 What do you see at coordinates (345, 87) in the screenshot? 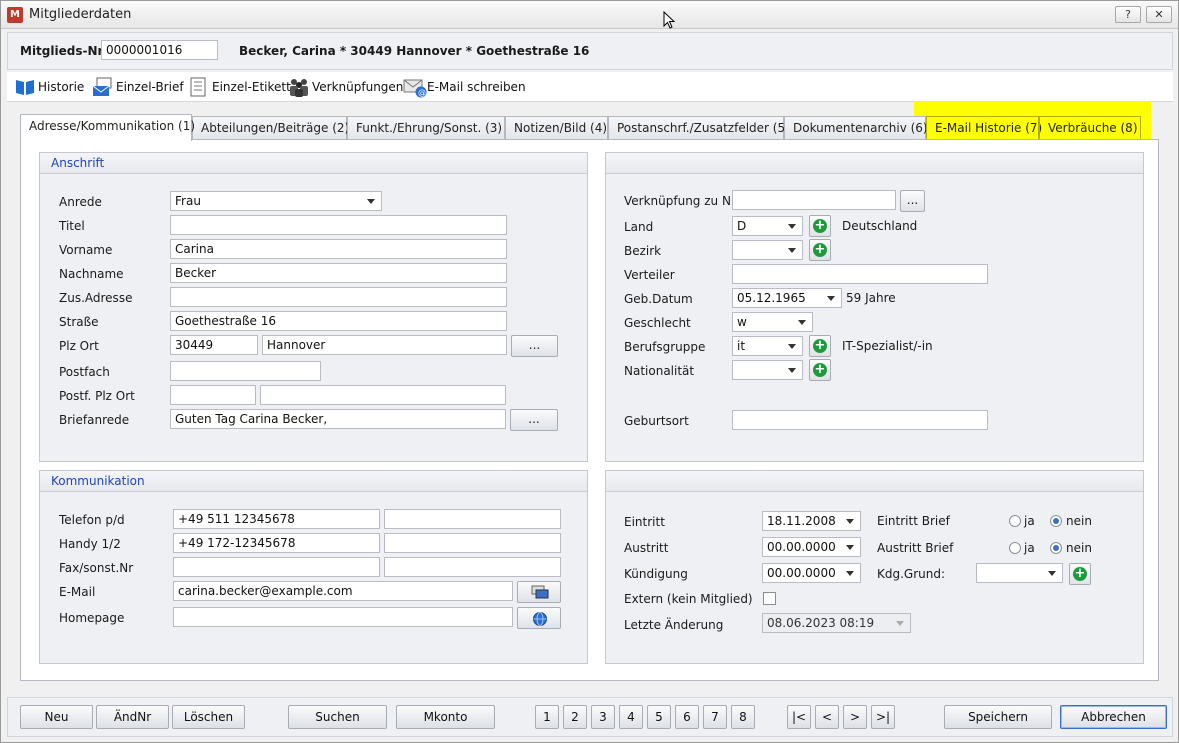
I see `verknuepfungen-button: Verknüpfungen` at bounding box center [345, 87].